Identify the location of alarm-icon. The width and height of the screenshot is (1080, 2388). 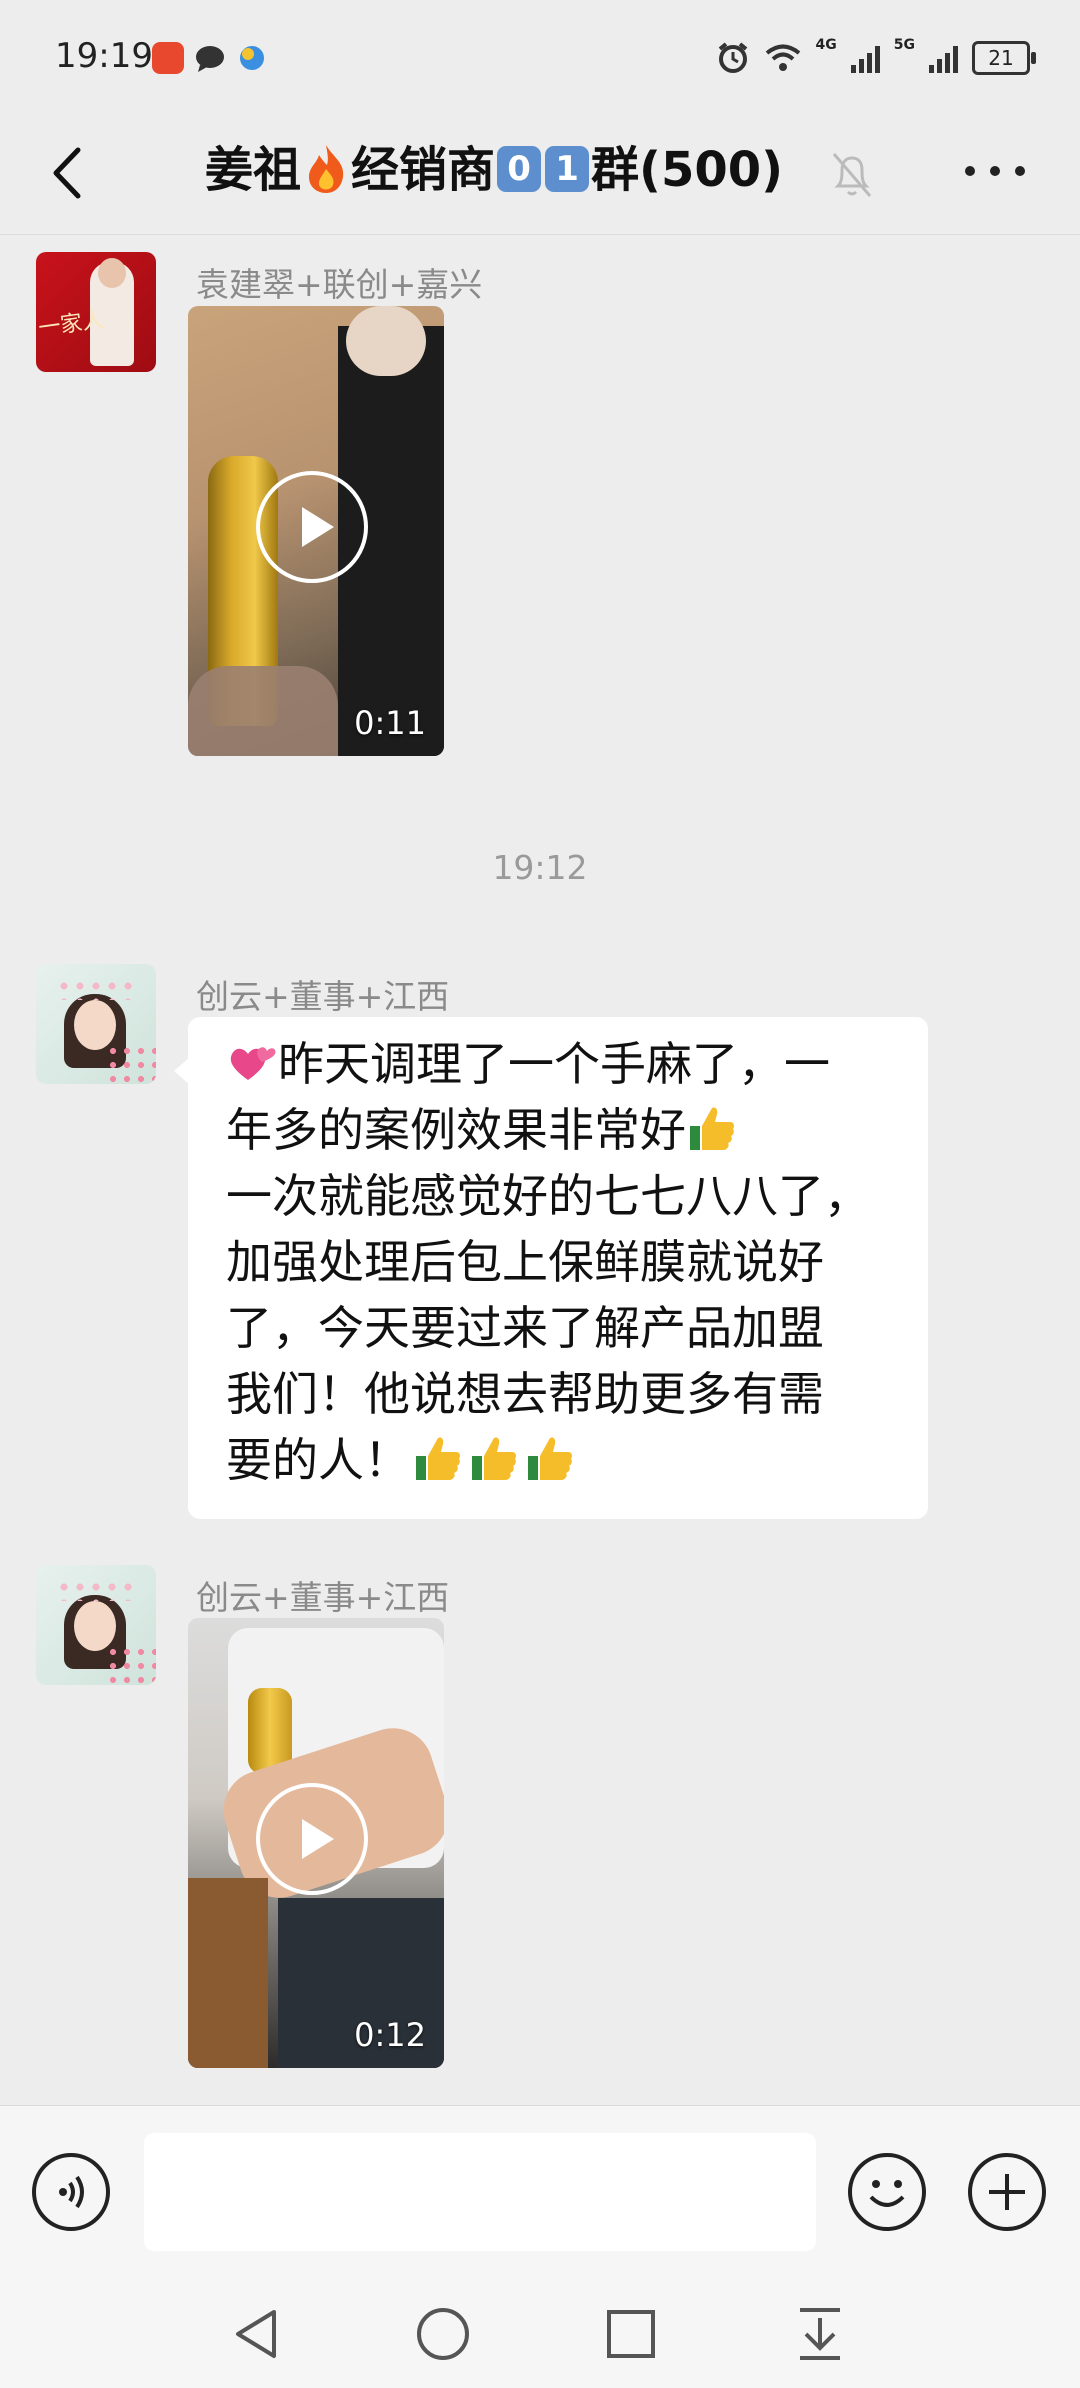
(732, 57).